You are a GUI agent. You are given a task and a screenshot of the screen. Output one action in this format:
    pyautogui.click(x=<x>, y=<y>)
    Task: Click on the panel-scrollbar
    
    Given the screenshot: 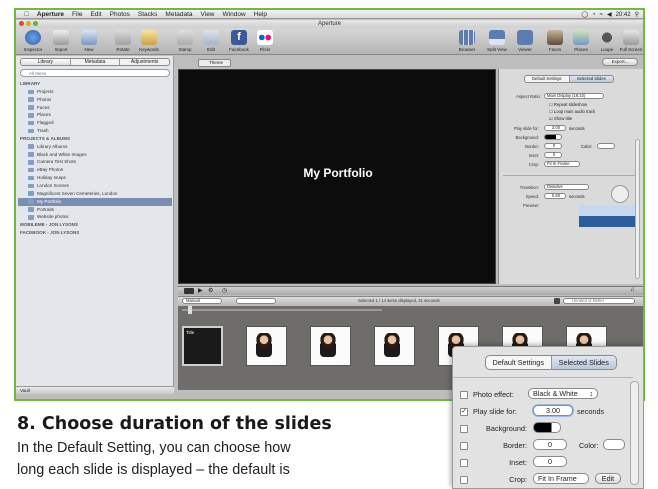 What is the action you would take?
    pyautogui.click(x=637, y=209)
    